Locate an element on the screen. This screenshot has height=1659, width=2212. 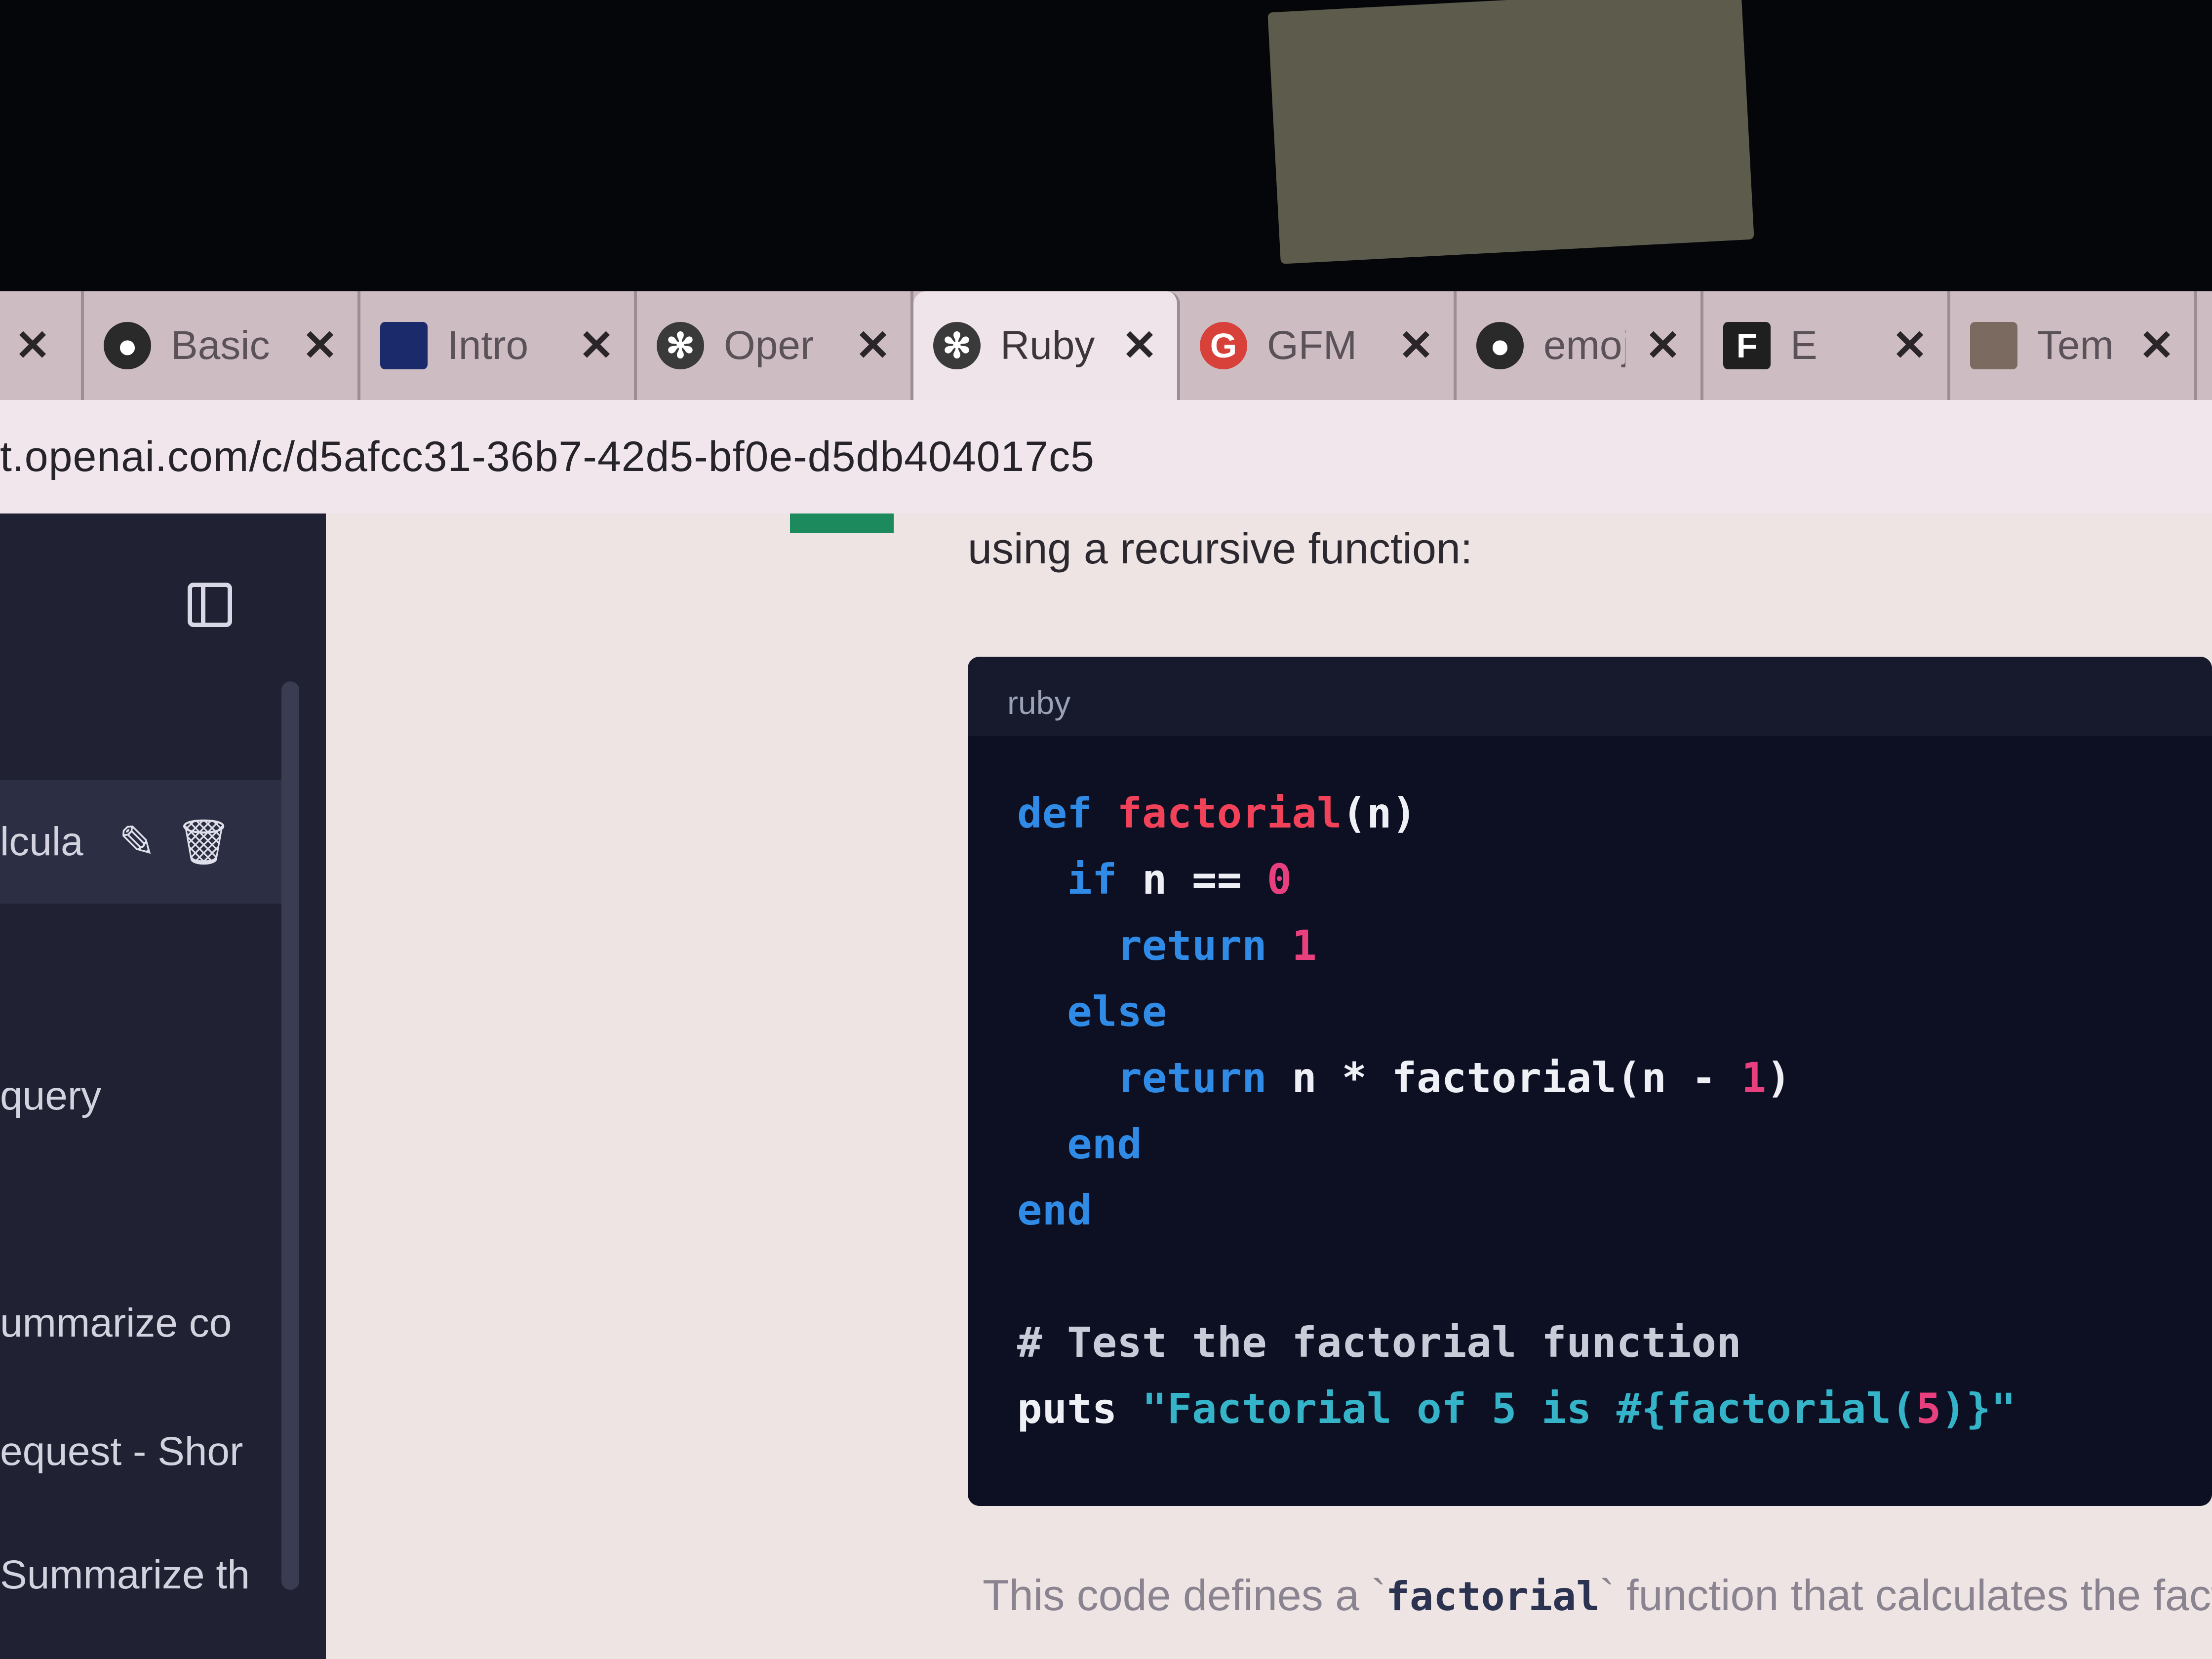
code-line: def factorial(n) is located at coordinates (1217, 813).